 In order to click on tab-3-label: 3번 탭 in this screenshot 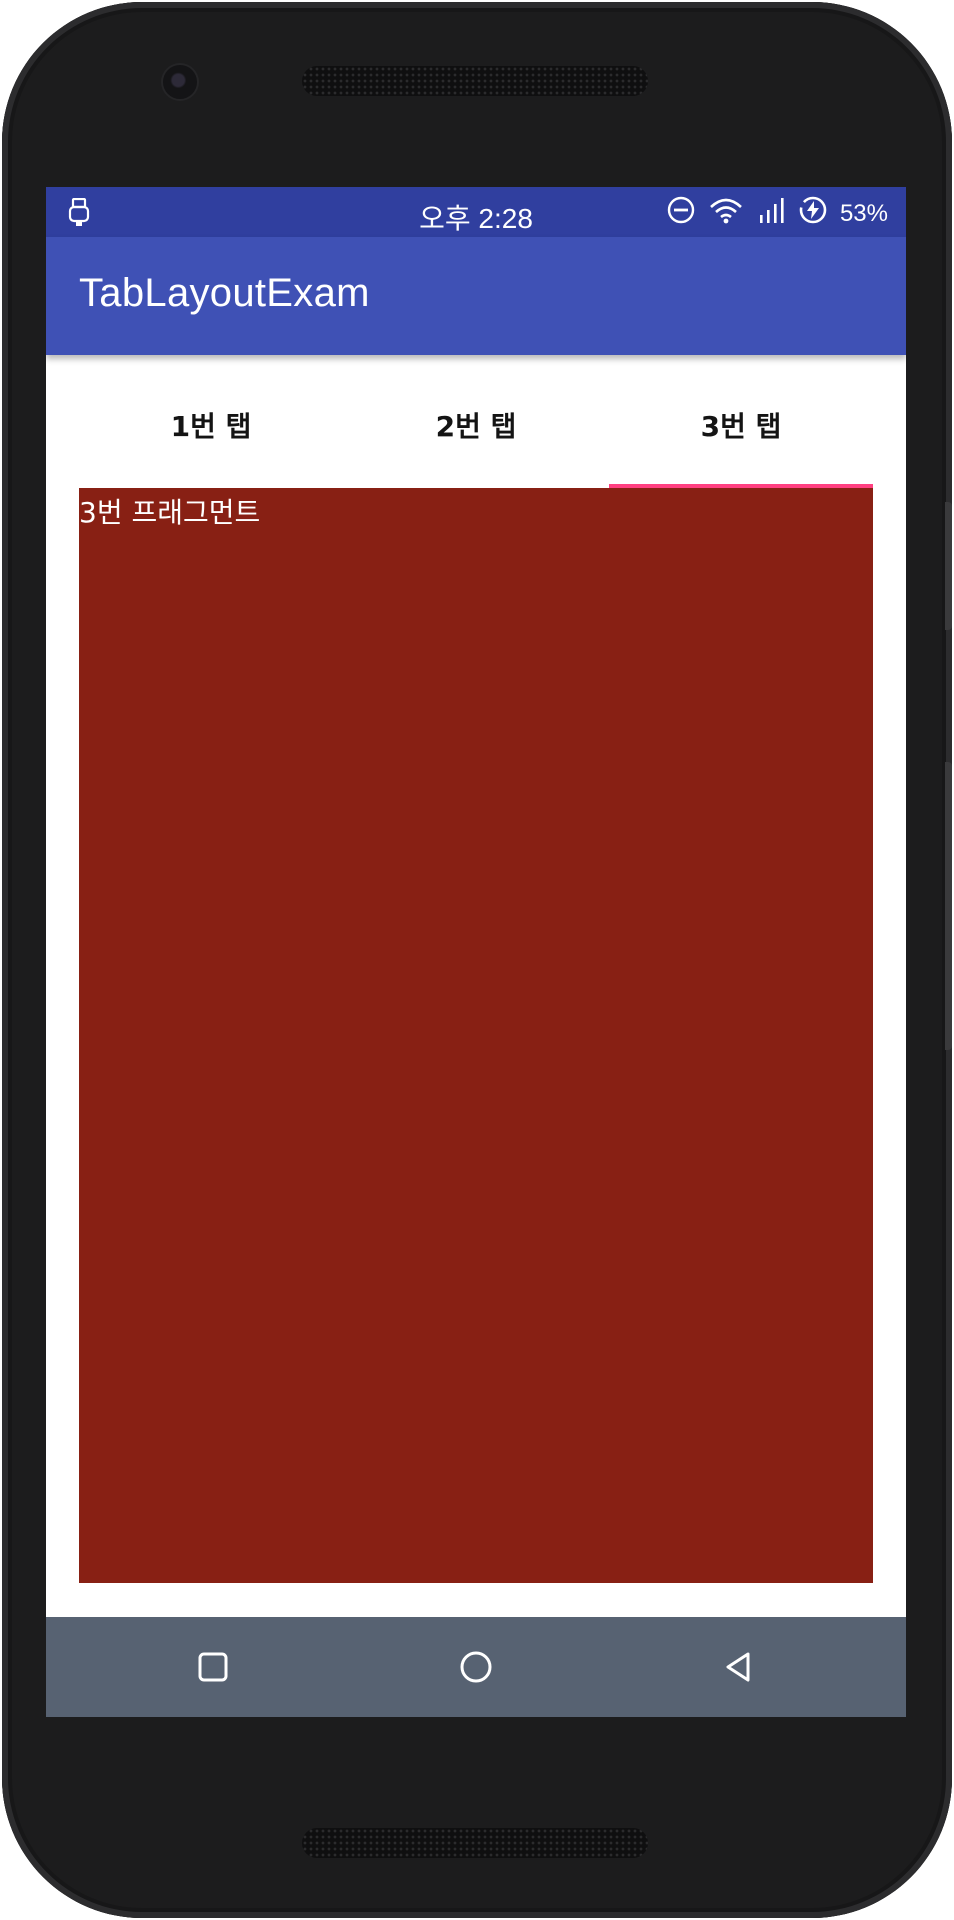, I will do `click(741, 426)`.